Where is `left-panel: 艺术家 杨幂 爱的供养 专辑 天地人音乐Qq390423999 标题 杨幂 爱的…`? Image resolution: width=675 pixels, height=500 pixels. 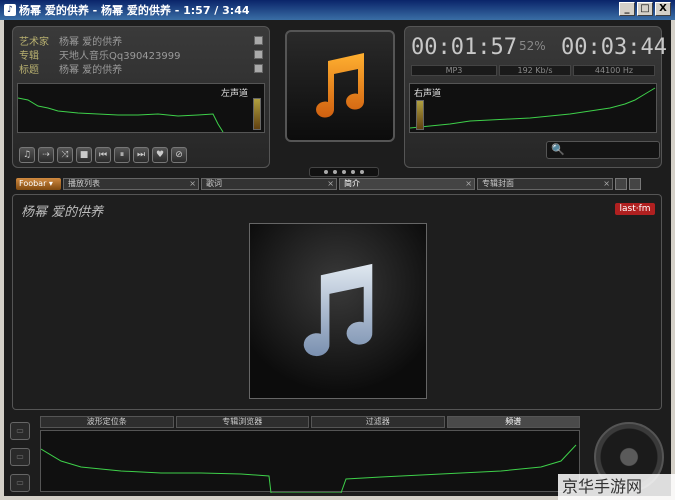
left-panel: 艺术家 杨幂 爱的供养 专辑 天地人音乐Qq390423999 标题 杨幂 爱的… is located at coordinates (141, 97).